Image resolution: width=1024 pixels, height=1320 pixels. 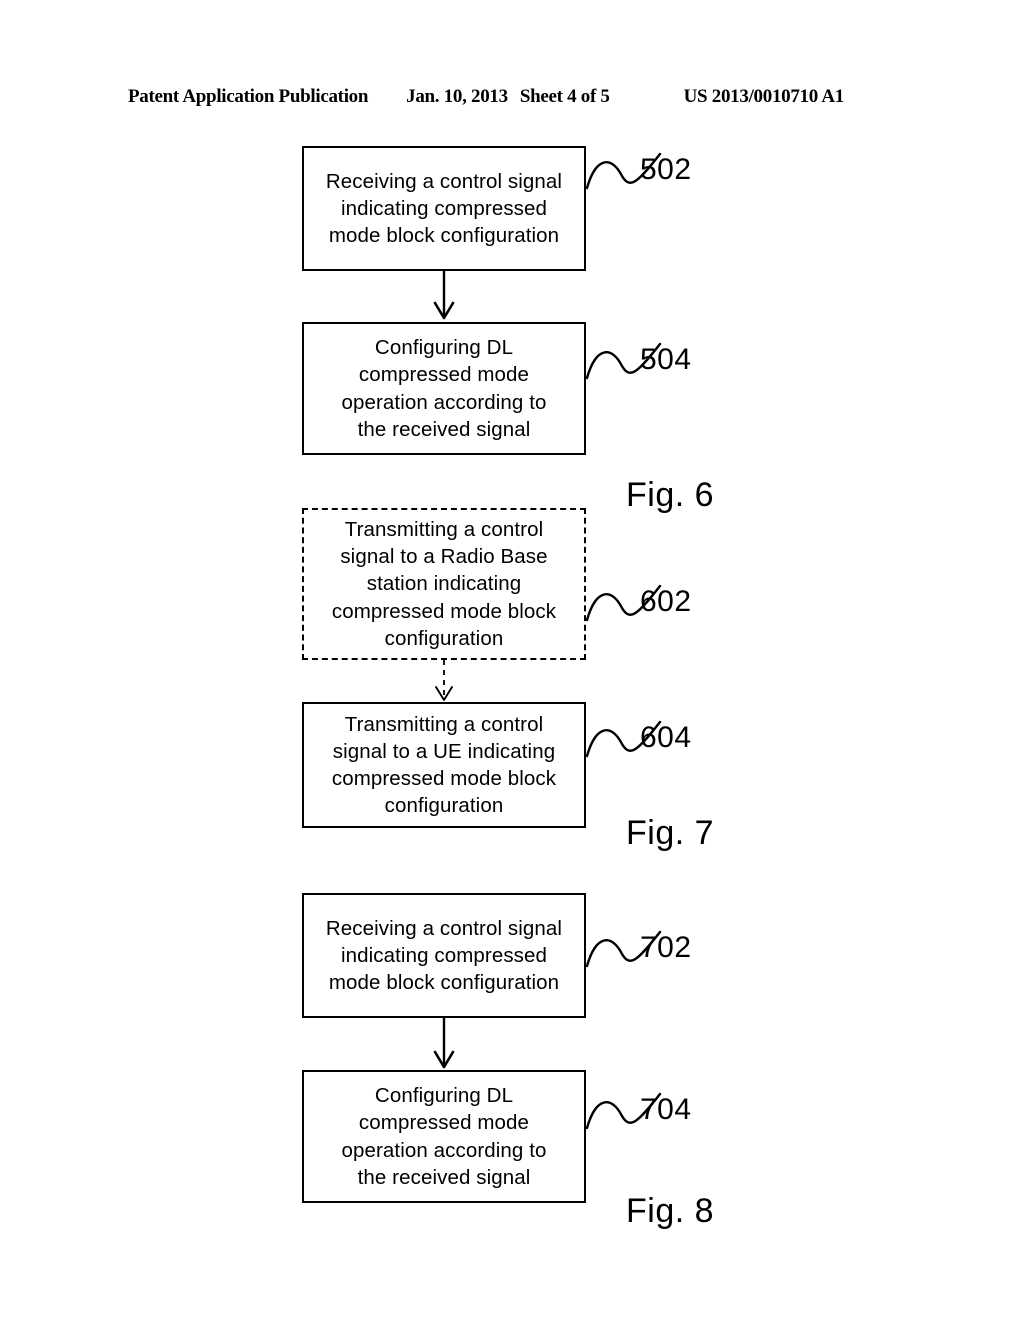 I want to click on reference-numeral-702: 702, so click(x=666, y=947).